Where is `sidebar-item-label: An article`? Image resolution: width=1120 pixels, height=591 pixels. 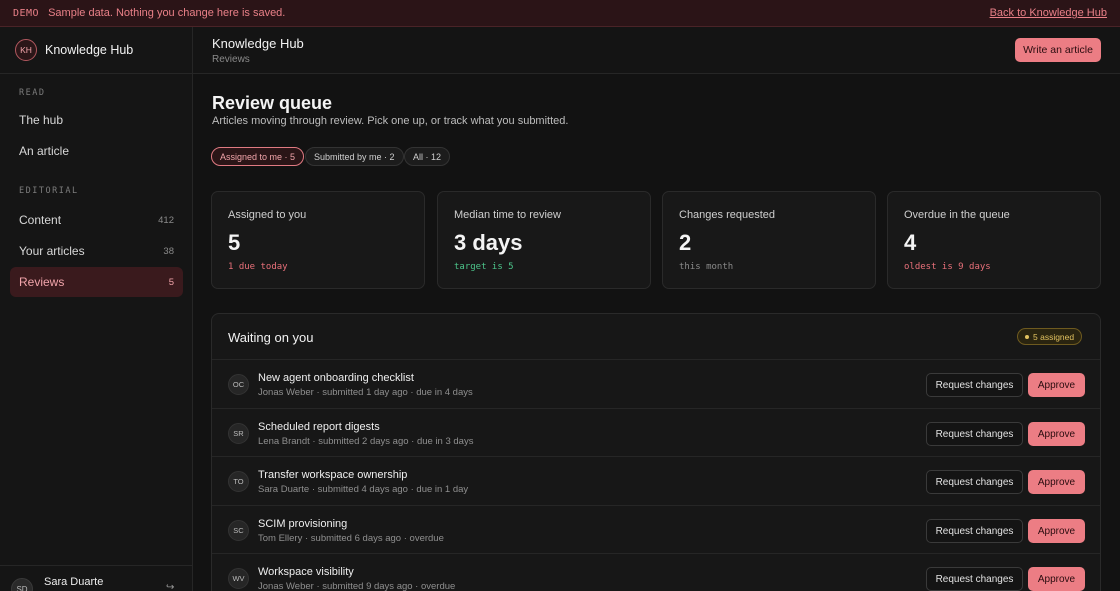
sidebar-item-label: An article is located at coordinates (44, 151).